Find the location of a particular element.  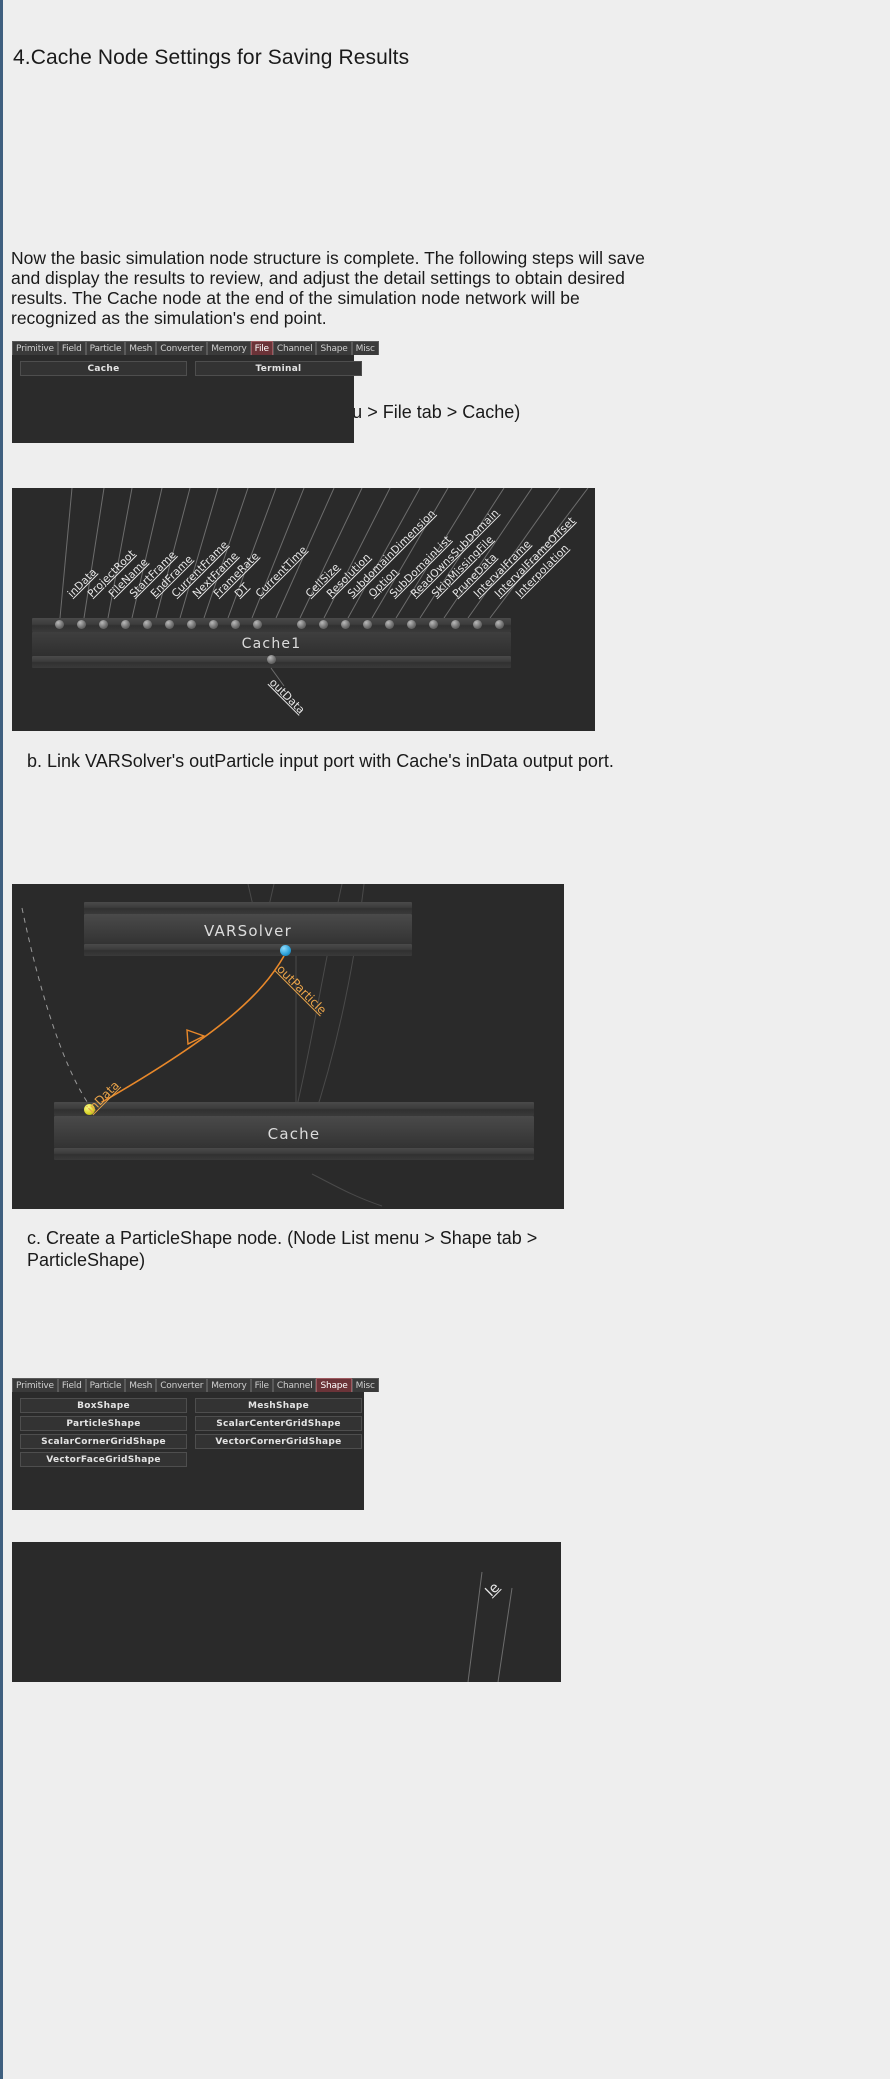

node-list-row: VectorFaceGridShape is located at coordinates (188, 1459).